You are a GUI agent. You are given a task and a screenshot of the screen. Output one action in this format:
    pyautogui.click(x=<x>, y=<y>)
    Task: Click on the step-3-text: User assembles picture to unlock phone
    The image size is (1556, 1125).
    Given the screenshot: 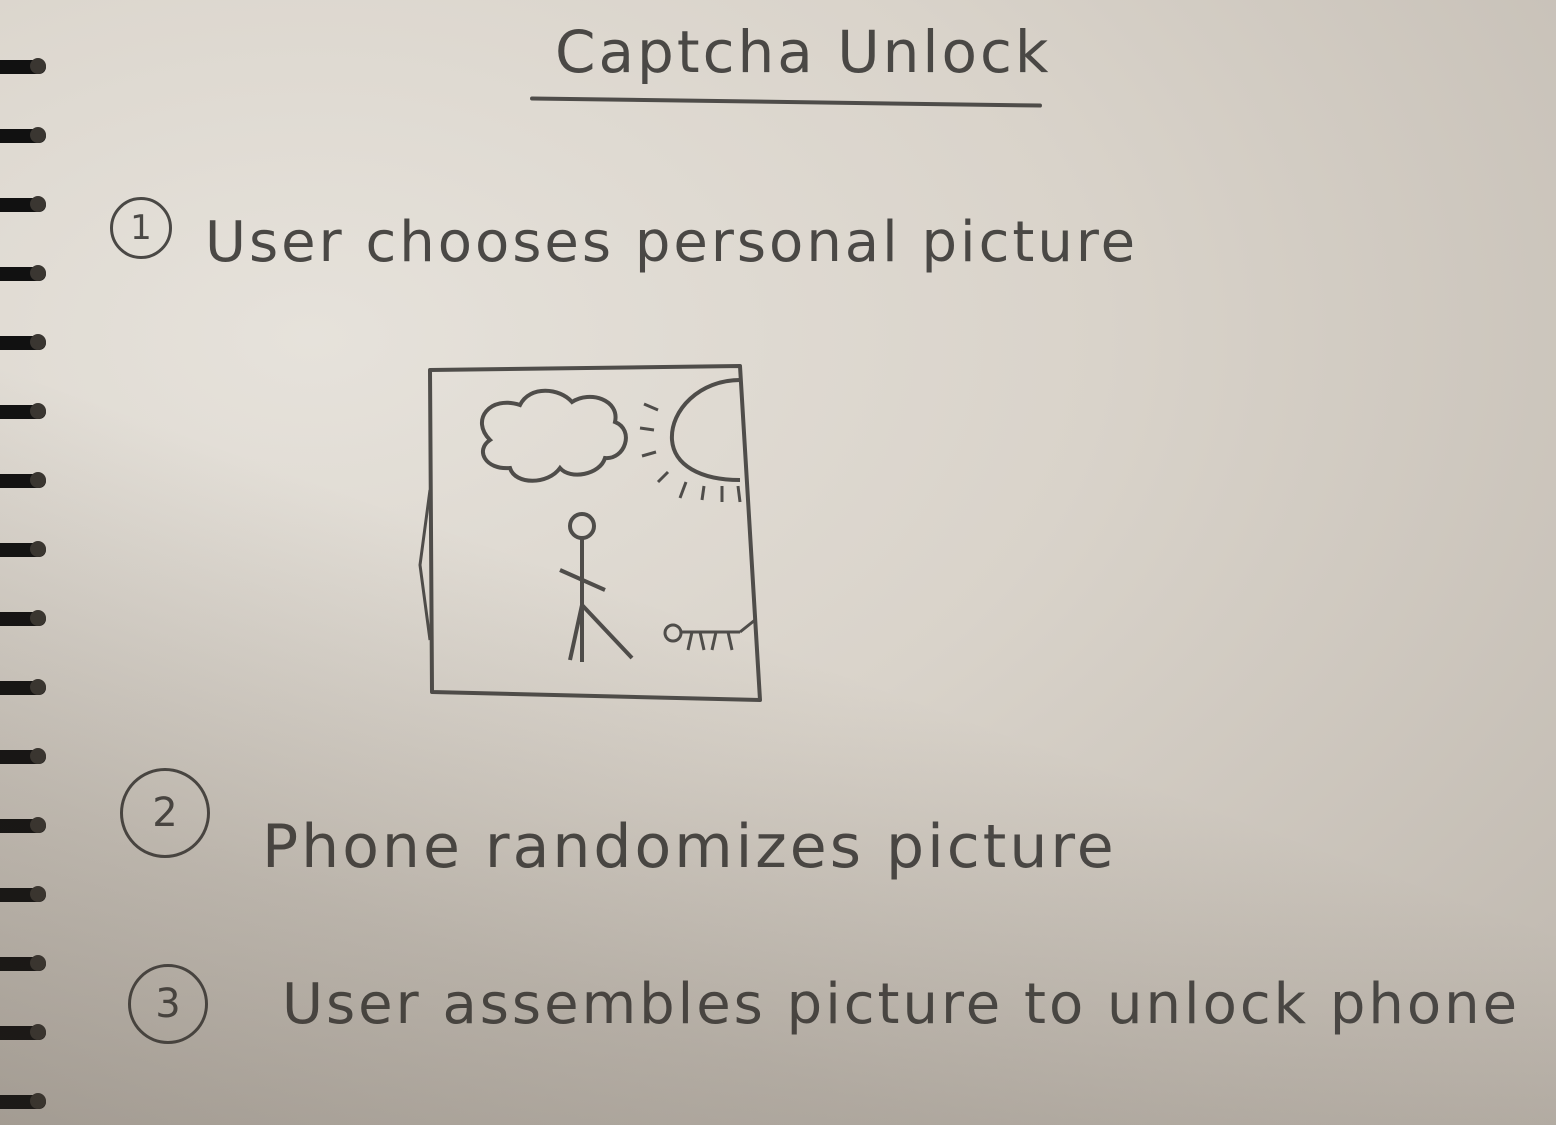 What is the action you would take?
    pyautogui.click(x=901, y=1004)
    